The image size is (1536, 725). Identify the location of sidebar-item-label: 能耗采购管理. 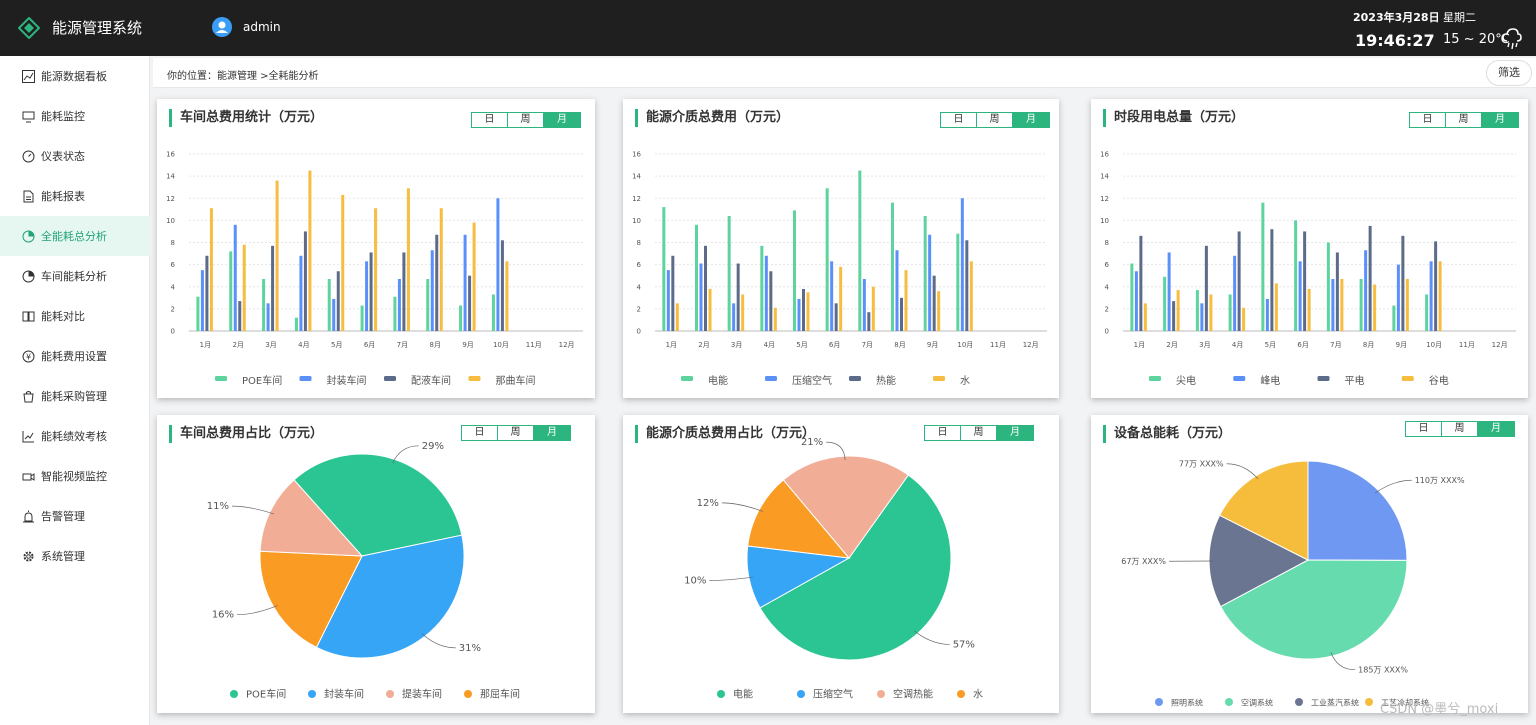
(74, 396).